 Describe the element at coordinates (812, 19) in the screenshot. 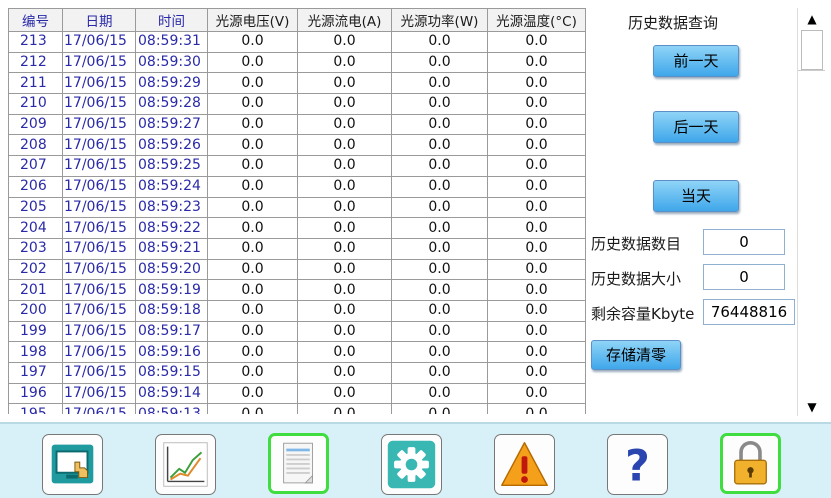

I see `triangle-up-icon: ▲` at that location.